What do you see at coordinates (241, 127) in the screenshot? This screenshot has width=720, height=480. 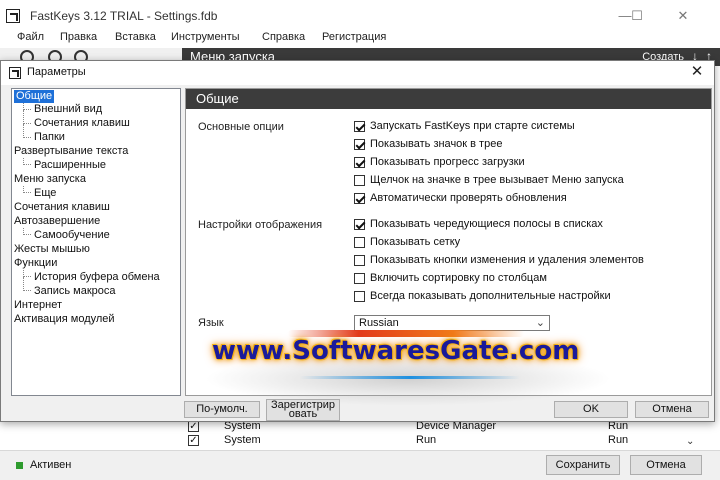 I see `basic-options-label: Основные опции` at bounding box center [241, 127].